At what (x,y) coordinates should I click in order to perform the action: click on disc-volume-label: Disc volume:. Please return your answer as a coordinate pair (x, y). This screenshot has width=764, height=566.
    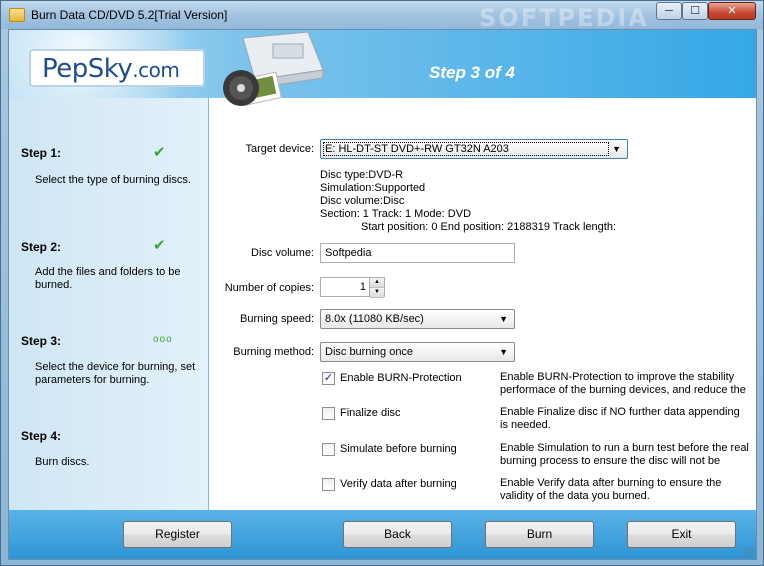
    Looking at the image, I should click on (282, 253).